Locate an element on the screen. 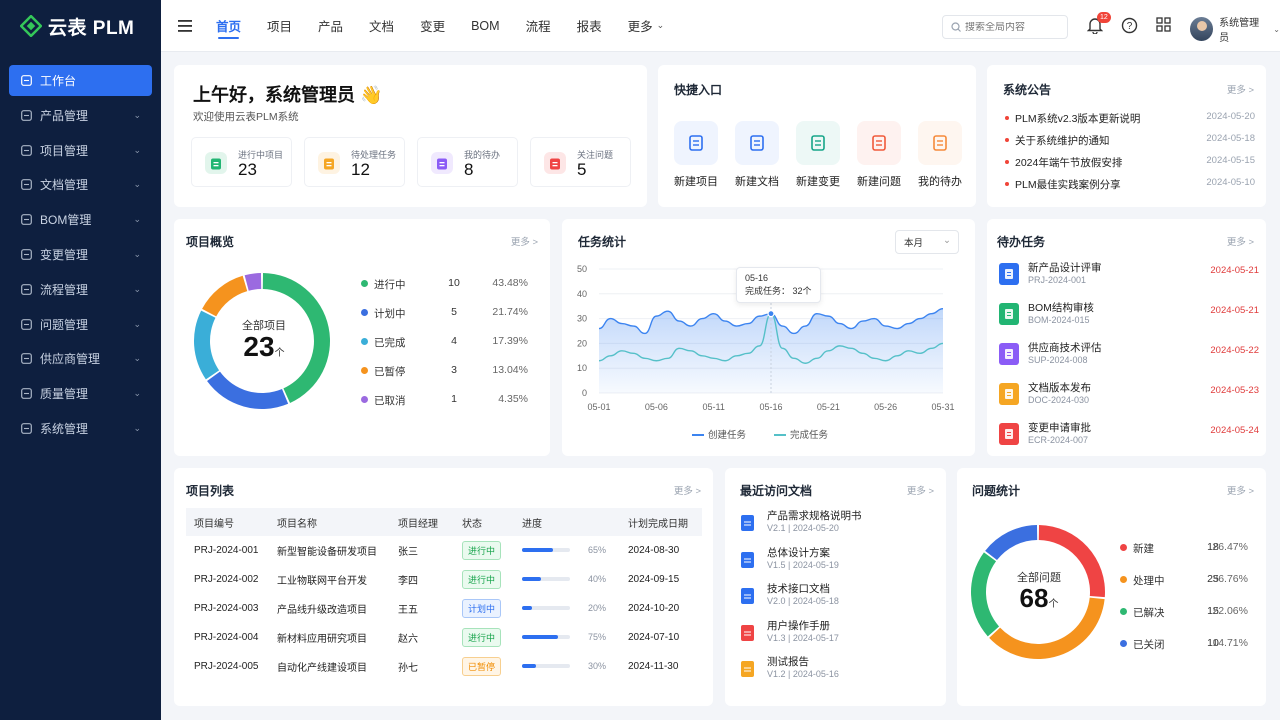 This screenshot has height=720, width=1280. todo-item: BOM结构审核 BOM-2024-015 2024-05-21 is located at coordinates (1129, 315).